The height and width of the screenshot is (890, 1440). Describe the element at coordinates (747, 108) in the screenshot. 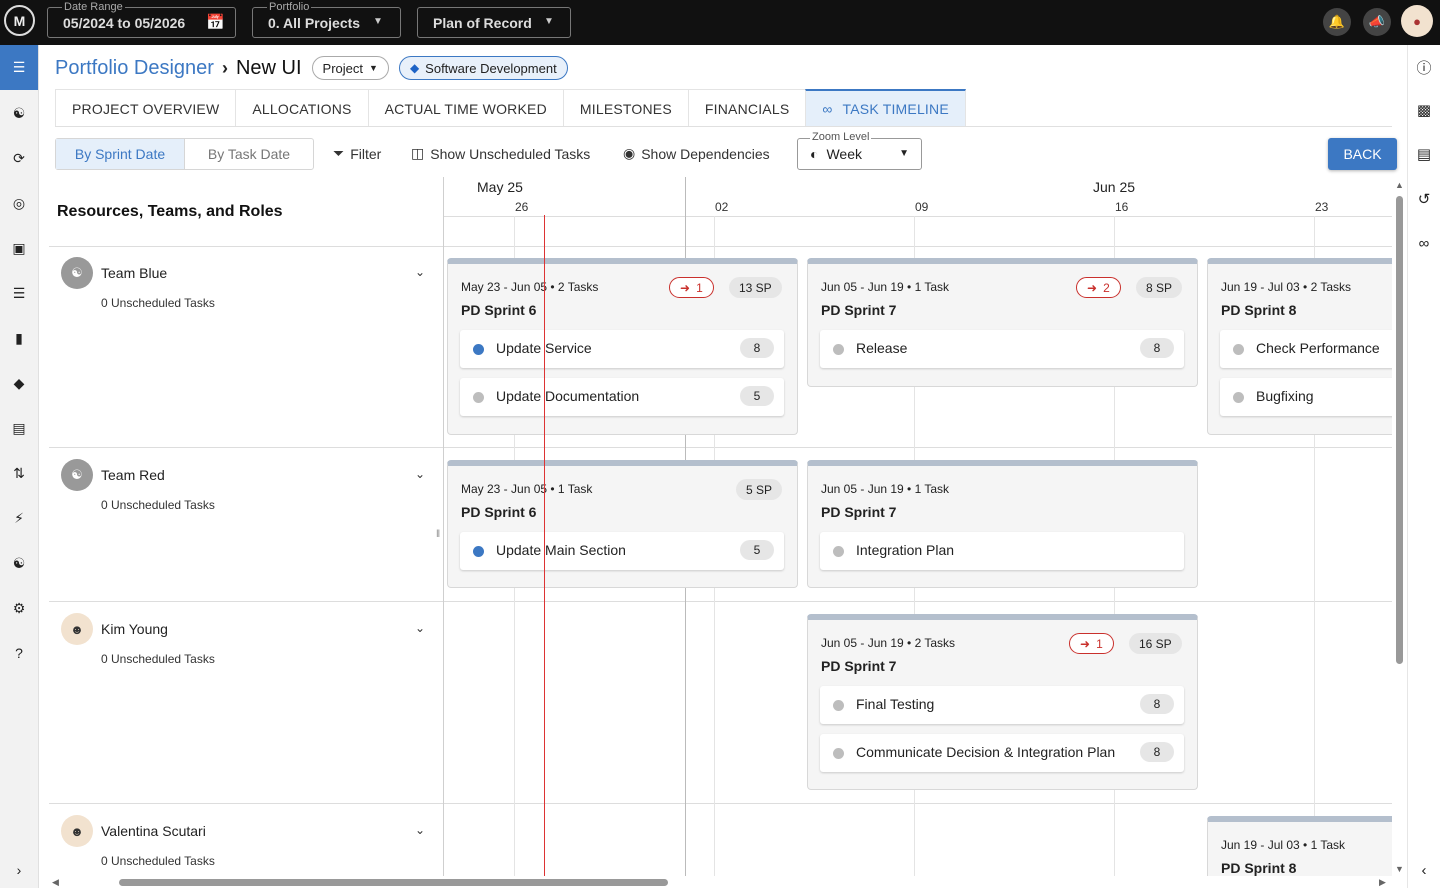

I see `tab-financials: FINANCIALS` at that location.